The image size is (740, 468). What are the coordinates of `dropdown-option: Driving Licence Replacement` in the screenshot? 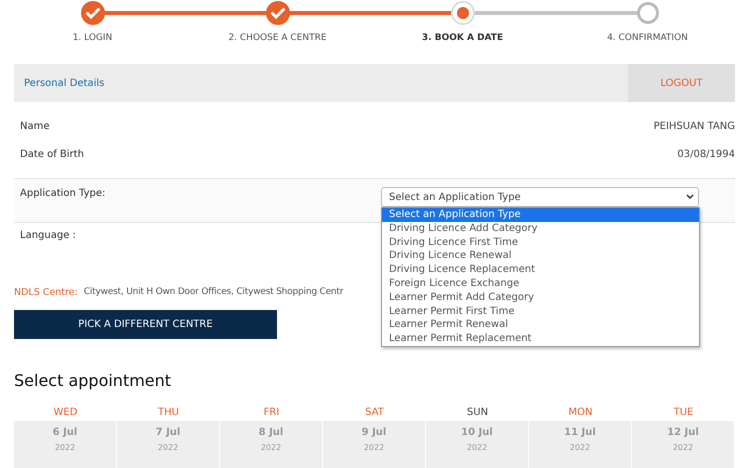 It's located at (540, 270).